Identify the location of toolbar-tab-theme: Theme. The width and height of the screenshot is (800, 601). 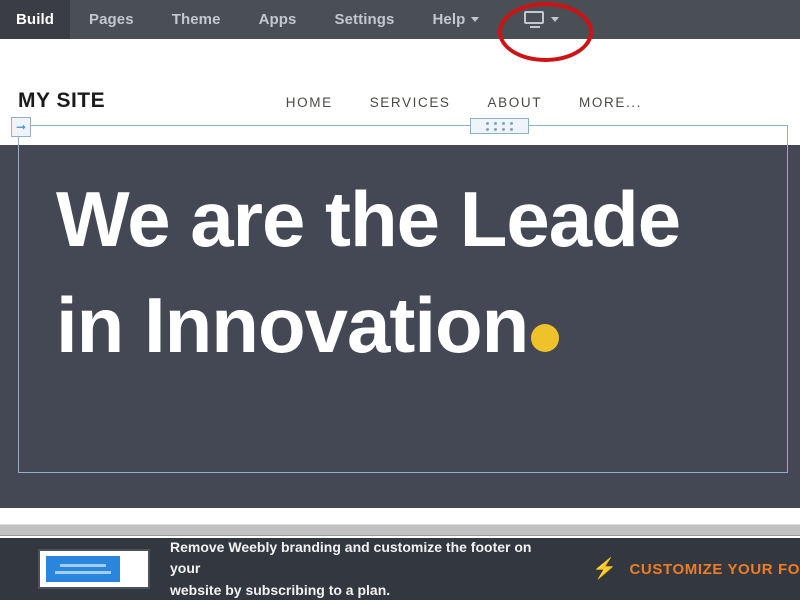
(196, 19).